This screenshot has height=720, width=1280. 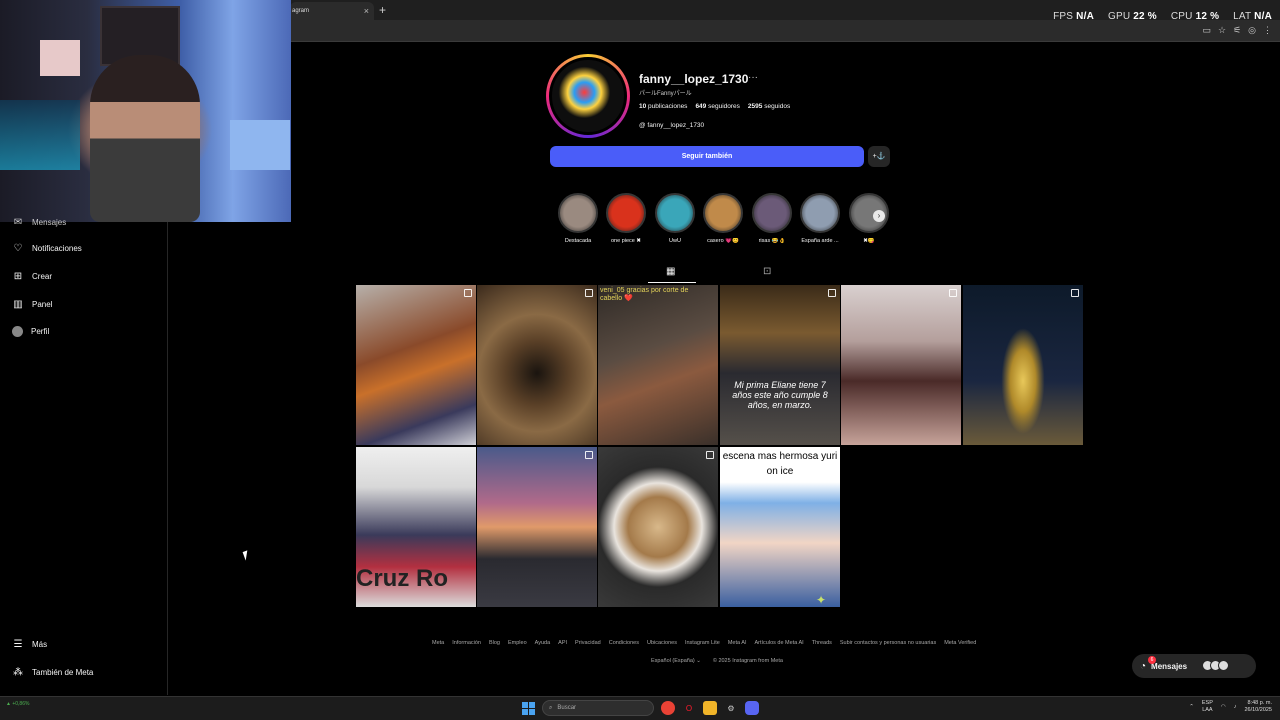 I want to click on highlight-label: one piece ✖, so click(x=626, y=241).